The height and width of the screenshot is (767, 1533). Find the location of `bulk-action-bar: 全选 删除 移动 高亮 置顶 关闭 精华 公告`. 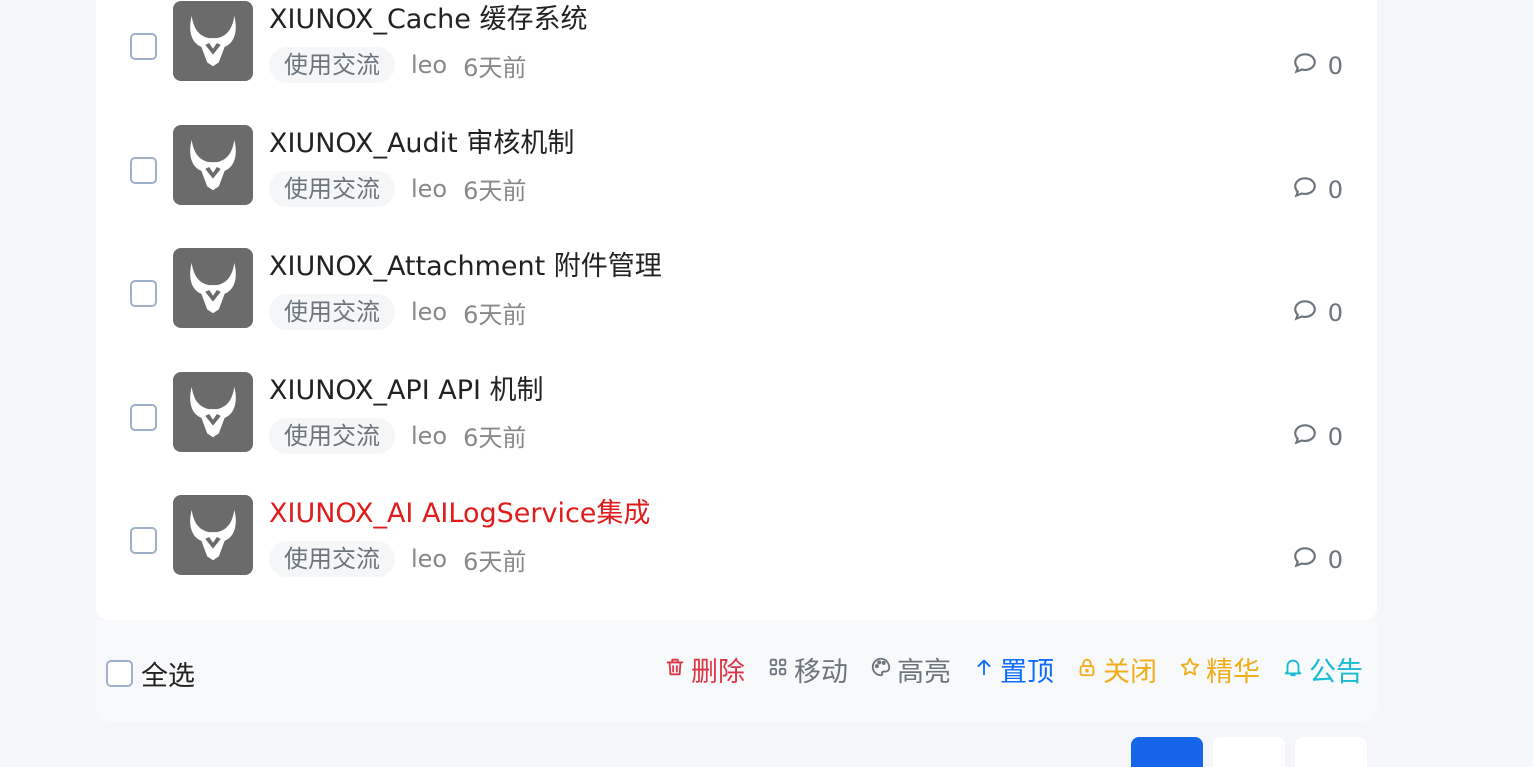

bulk-action-bar: 全选 删除 移动 高亮 置顶 关闭 精华 公告 is located at coordinates (736, 671).